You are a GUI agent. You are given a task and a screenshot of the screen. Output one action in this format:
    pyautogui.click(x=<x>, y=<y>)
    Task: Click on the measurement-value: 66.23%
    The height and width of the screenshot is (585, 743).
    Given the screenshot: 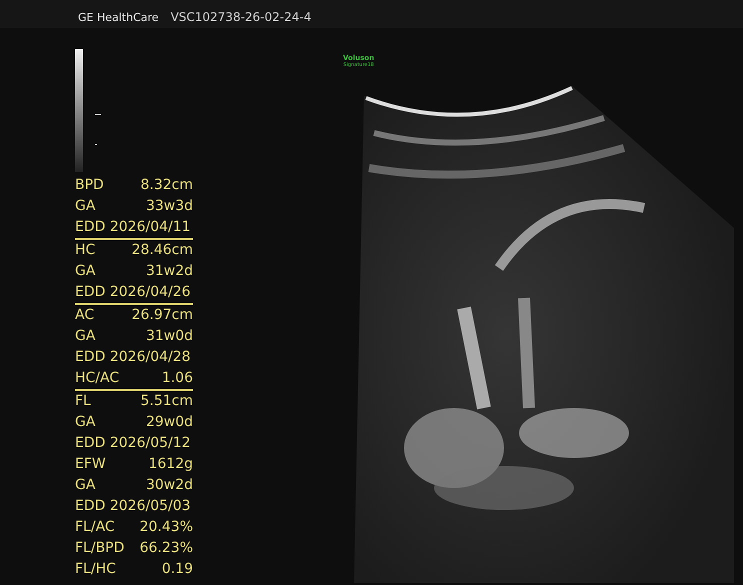 What is the action you would take?
    pyautogui.click(x=166, y=548)
    